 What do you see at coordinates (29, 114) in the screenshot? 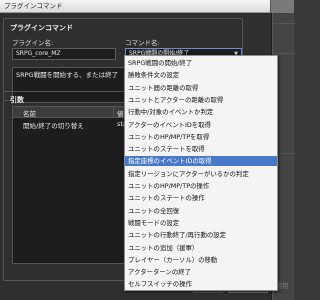
I see `column-header-name: 名前` at bounding box center [29, 114].